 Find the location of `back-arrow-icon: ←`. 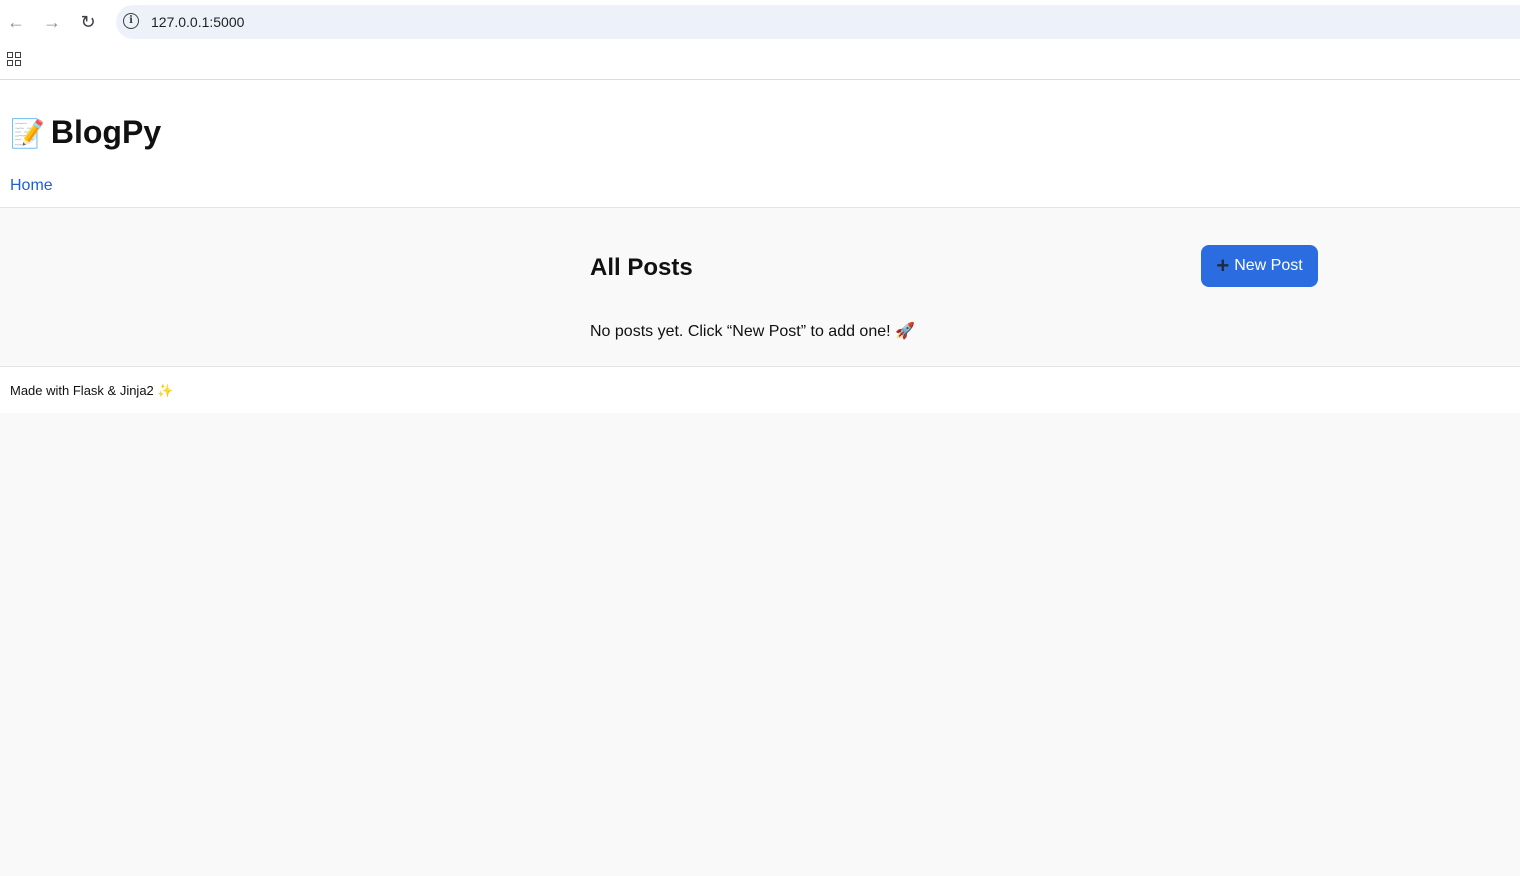

back-arrow-icon: ← is located at coordinates (16, 22).